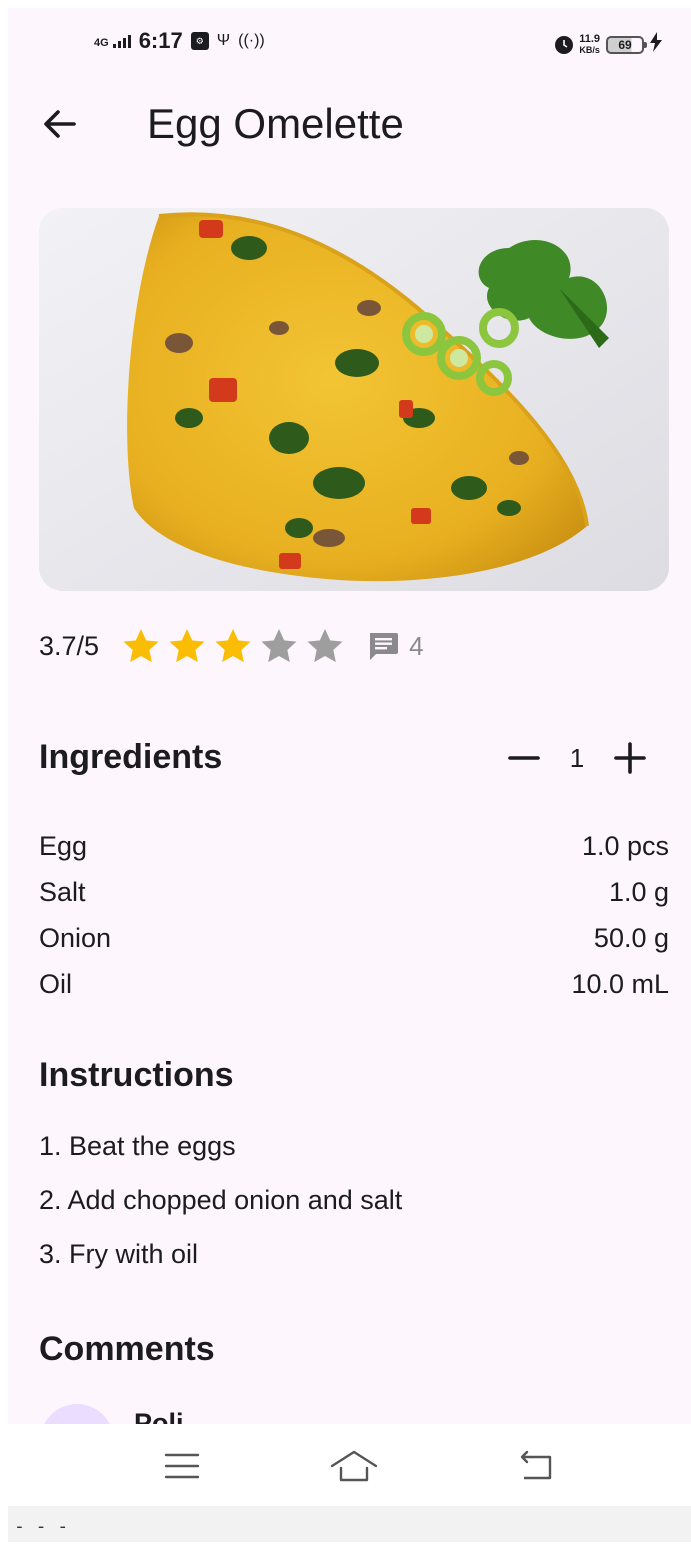 The image size is (691, 1548). What do you see at coordinates (349, 1524) in the screenshot?
I see `bottom-strip: - - -` at bounding box center [349, 1524].